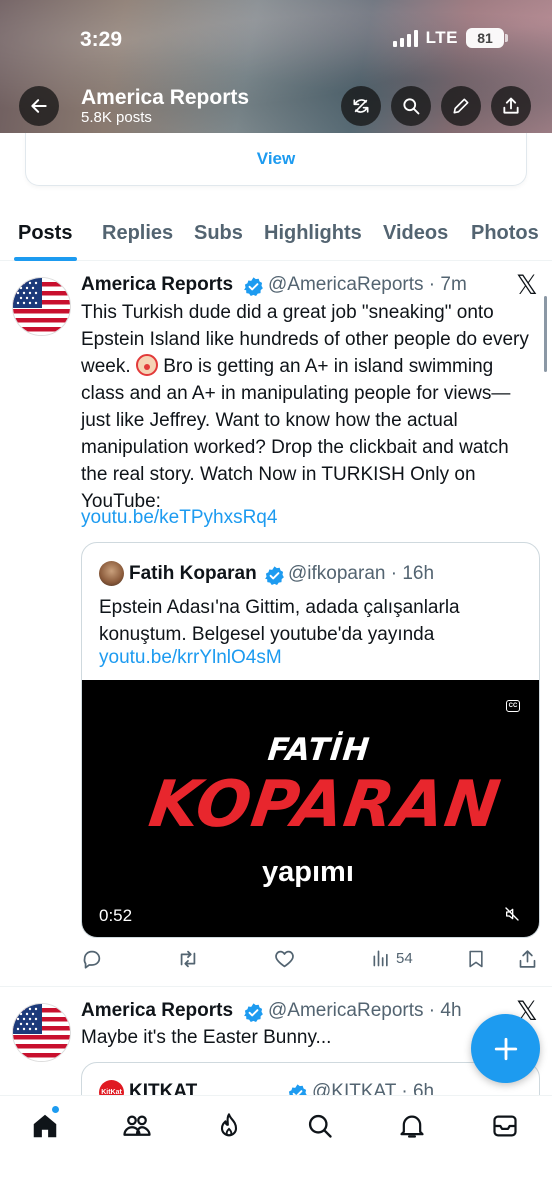  I want to click on video-duration: 0:52, so click(116, 915).